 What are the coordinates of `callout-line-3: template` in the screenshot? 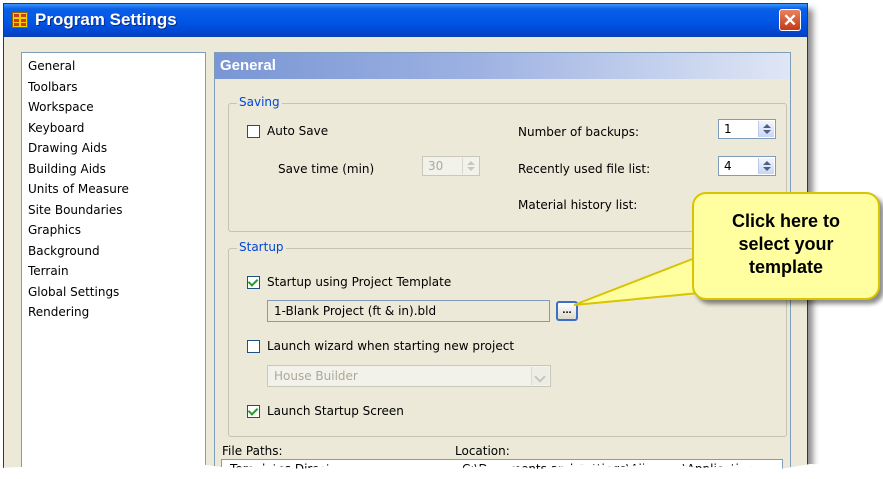 It's located at (786, 267).